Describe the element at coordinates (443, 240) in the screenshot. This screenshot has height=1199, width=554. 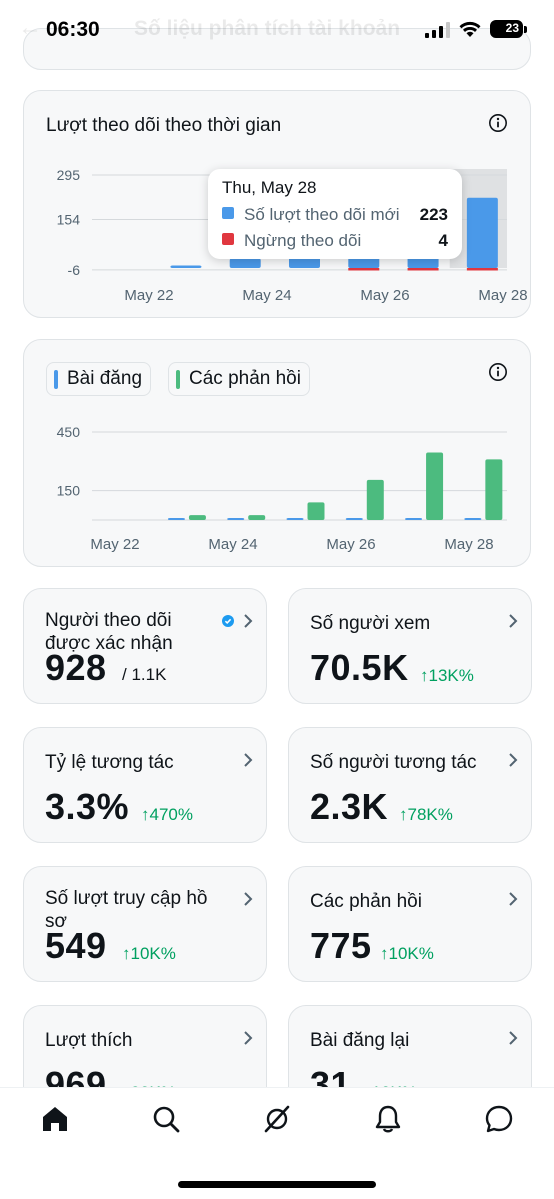
I see `tooltip-unfollow-value: 4` at that location.